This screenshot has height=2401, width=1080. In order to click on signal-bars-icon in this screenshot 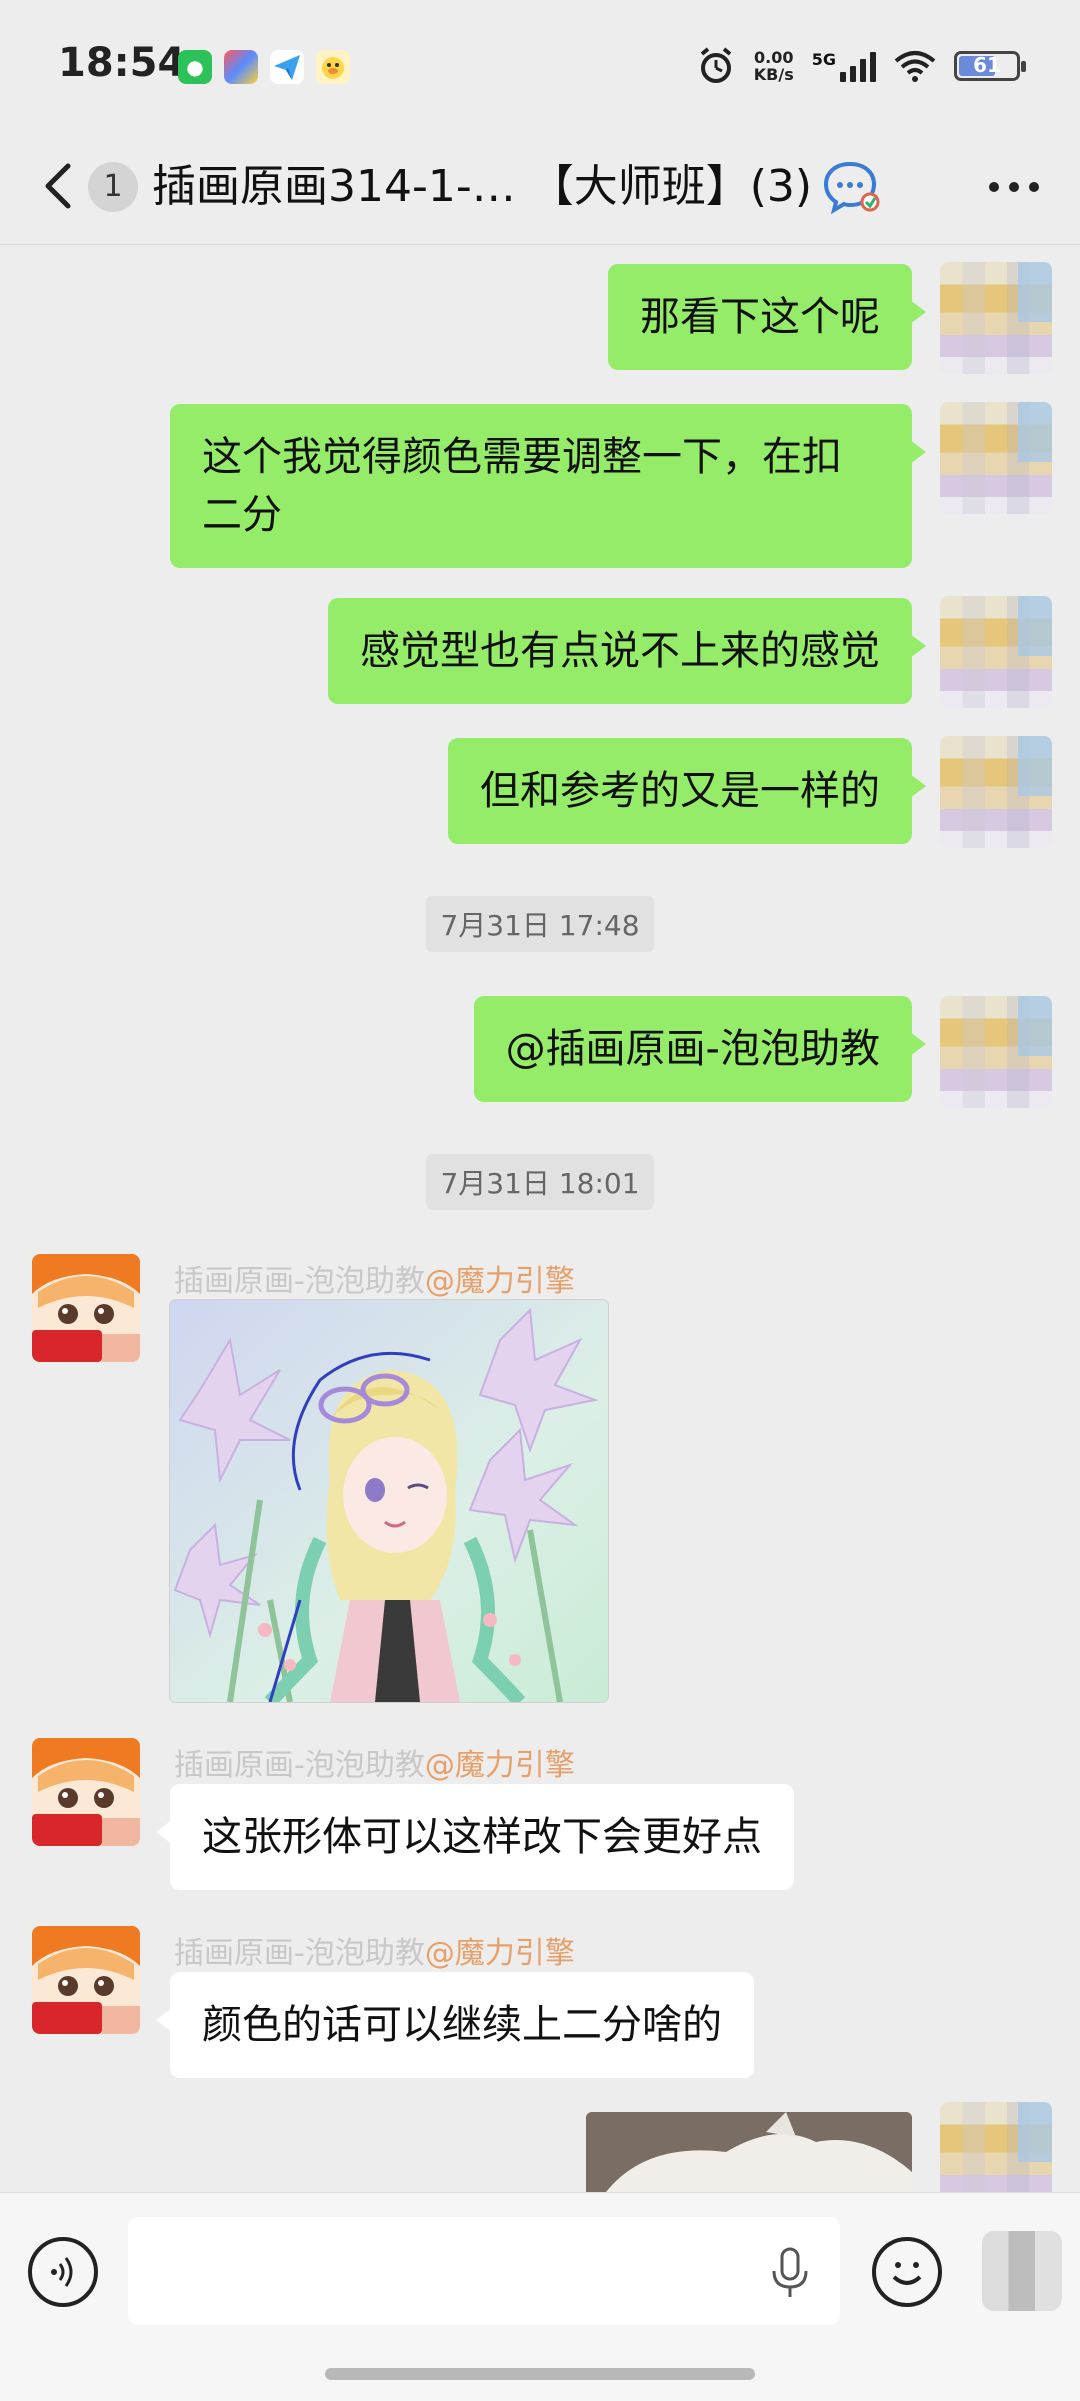, I will do `click(858, 66)`.